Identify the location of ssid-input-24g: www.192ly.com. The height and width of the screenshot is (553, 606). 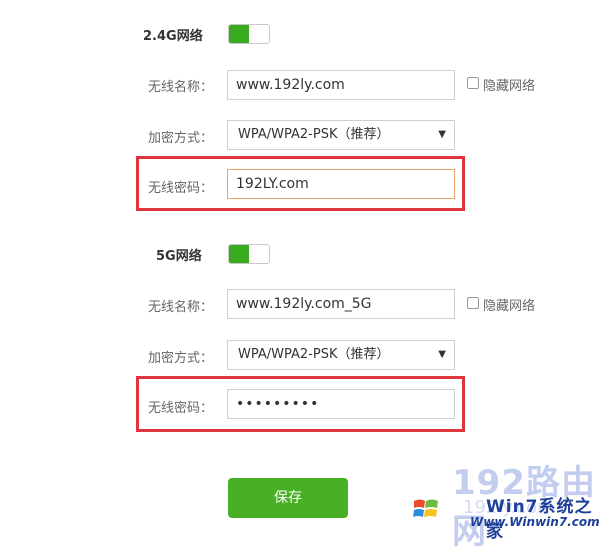
(341, 85).